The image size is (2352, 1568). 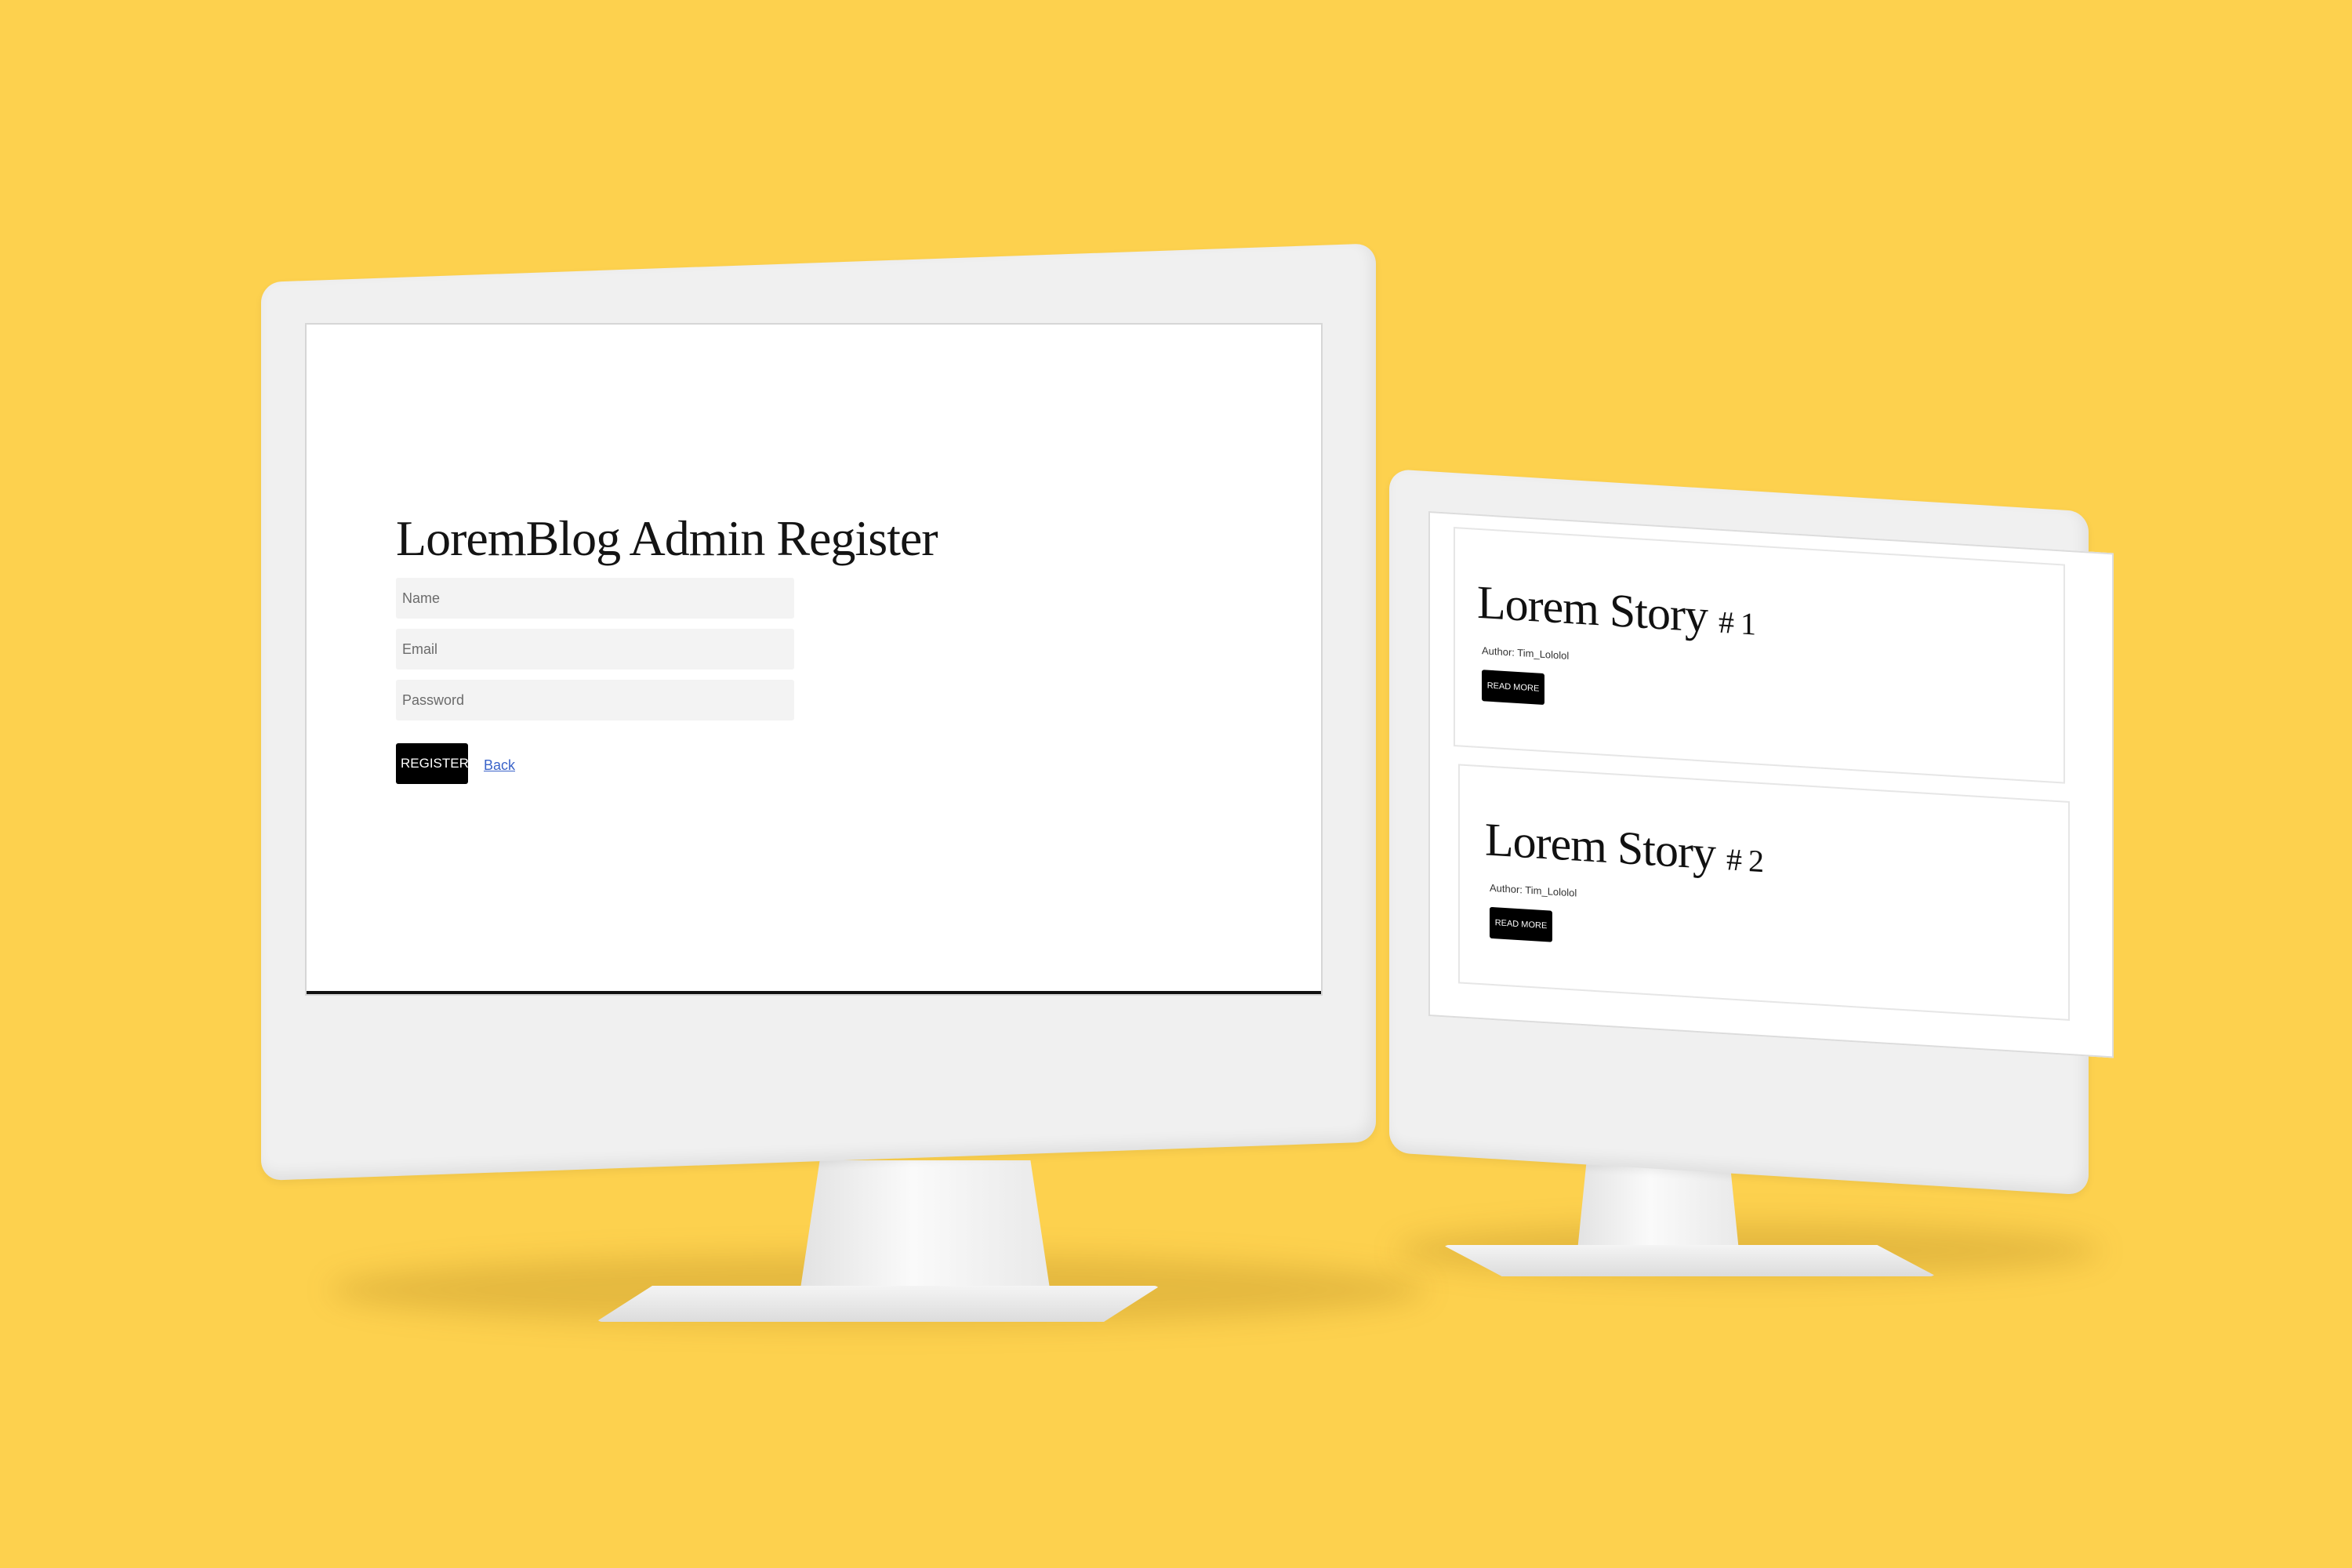 I want to click on story-title: Lorem Story # 1, so click(x=1616, y=611).